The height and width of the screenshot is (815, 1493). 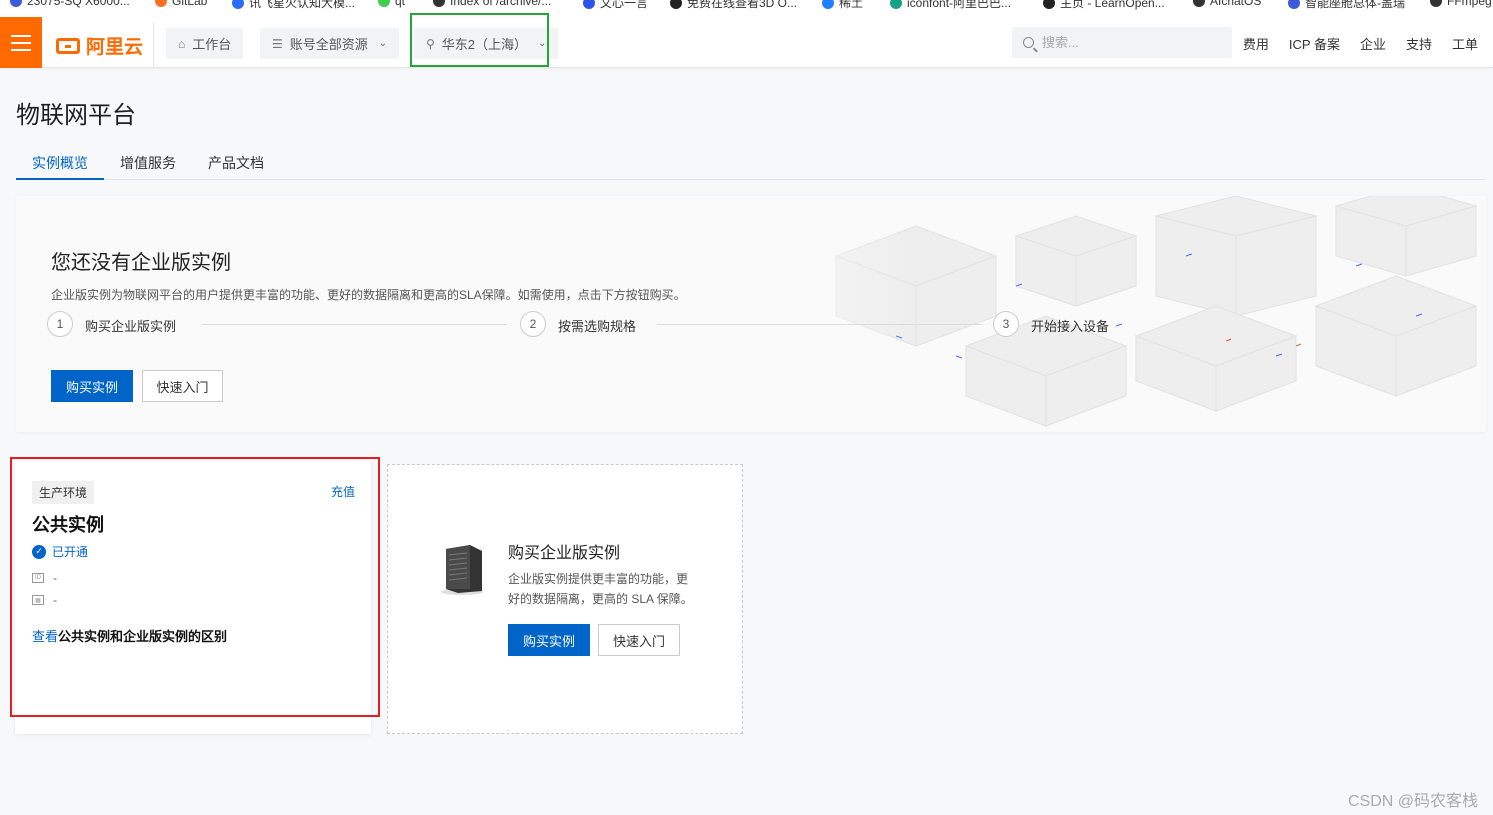 What do you see at coordinates (1314, 43) in the screenshot?
I see `link-icp: ICP 备案` at bounding box center [1314, 43].